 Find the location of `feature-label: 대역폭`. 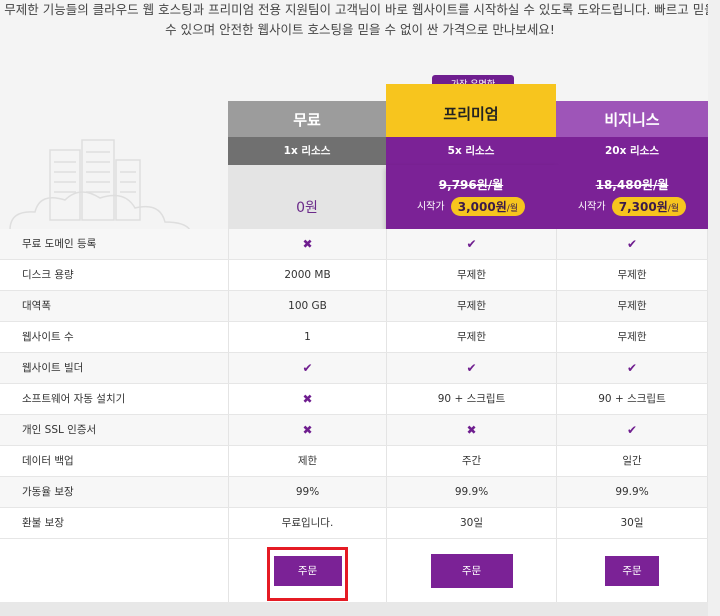

feature-label: 대역폭 is located at coordinates (114, 306).